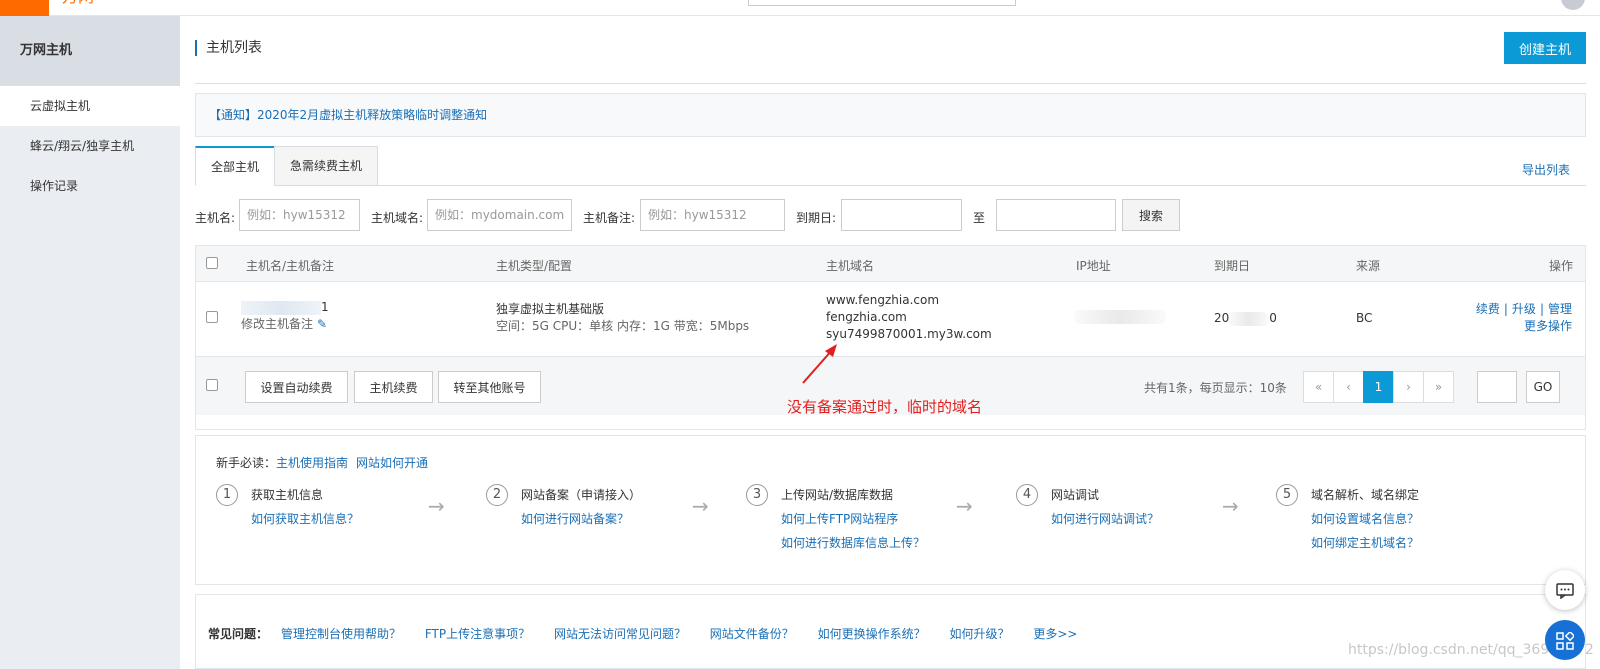 The height and width of the screenshot is (669, 1600). I want to click on page-1-button: 1, so click(1378, 387).